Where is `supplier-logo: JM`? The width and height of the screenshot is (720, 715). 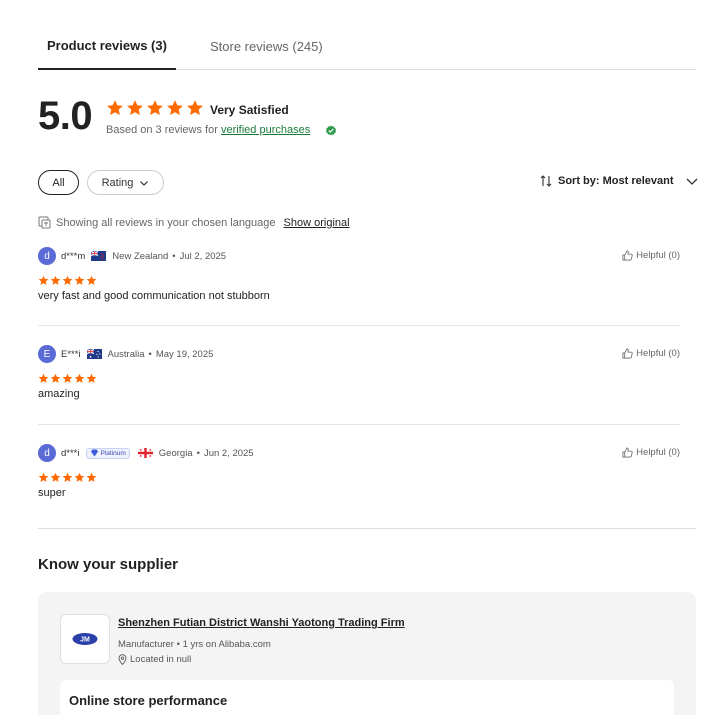 supplier-logo: JM is located at coordinates (85, 639).